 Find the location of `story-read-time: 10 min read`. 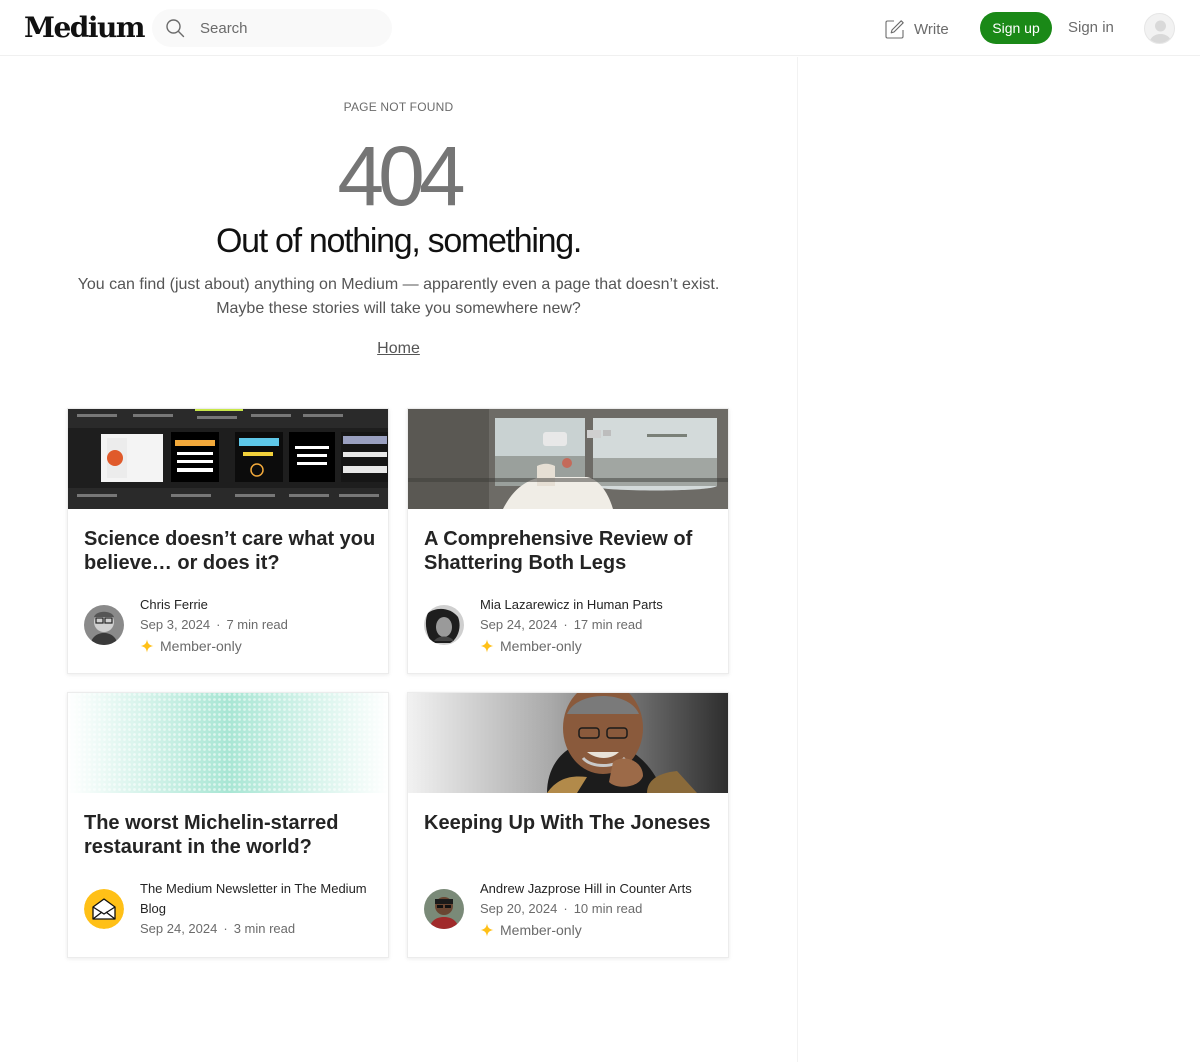

story-read-time: 10 min read is located at coordinates (608, 908).